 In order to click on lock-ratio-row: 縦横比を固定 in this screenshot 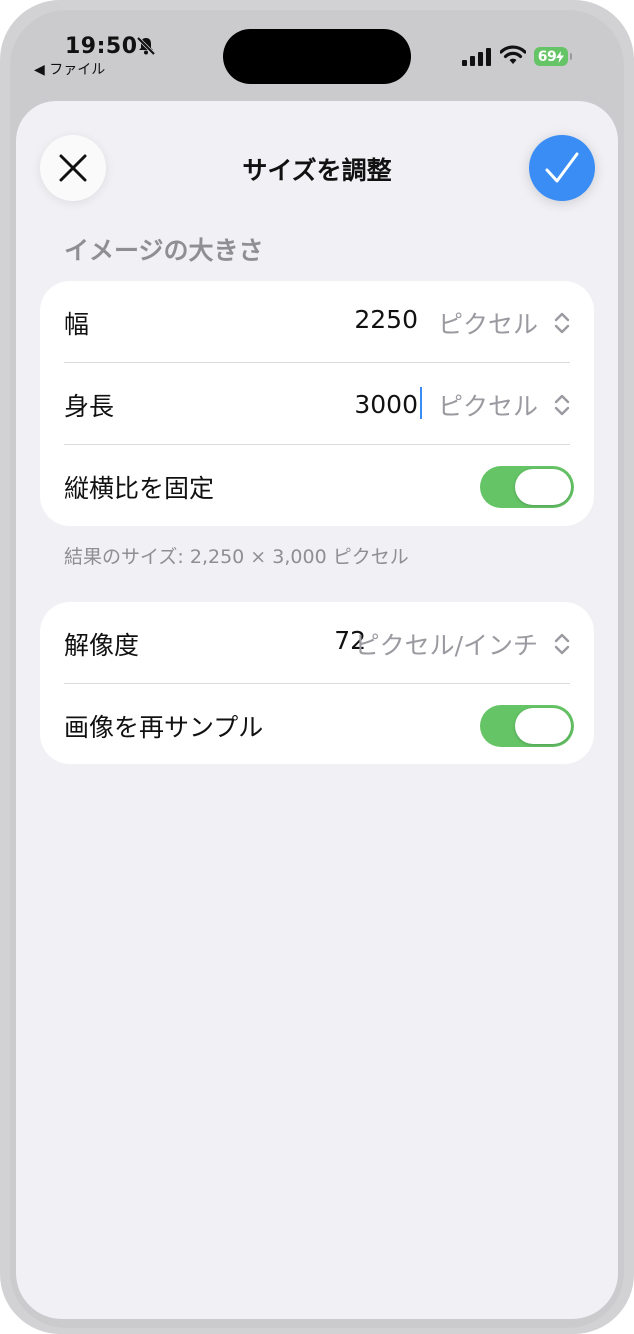, I will do `click(317, 486)`.